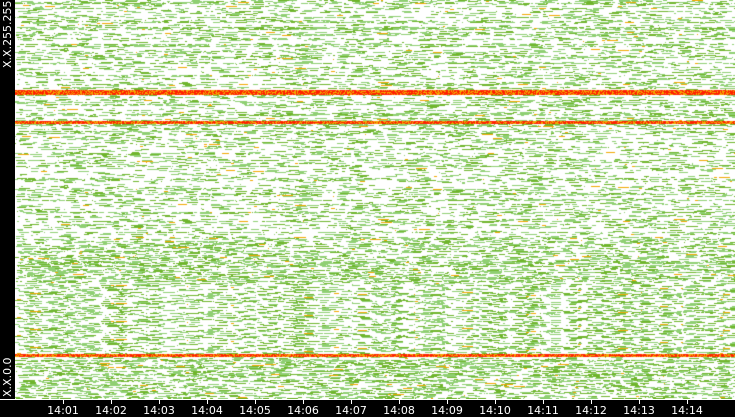  I want to click on x-tick-label: 14:07, so click(351, 410).